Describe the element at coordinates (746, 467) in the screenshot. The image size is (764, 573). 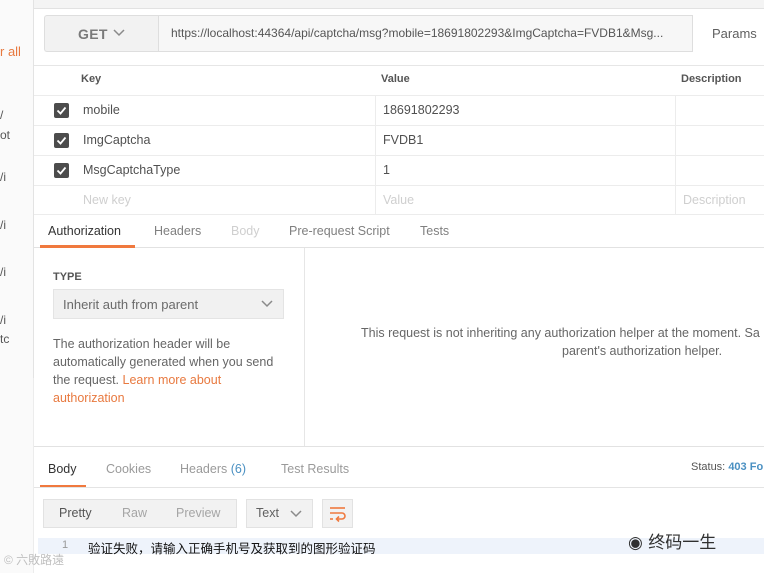
I see `status-value: 403 Fo` at that location.